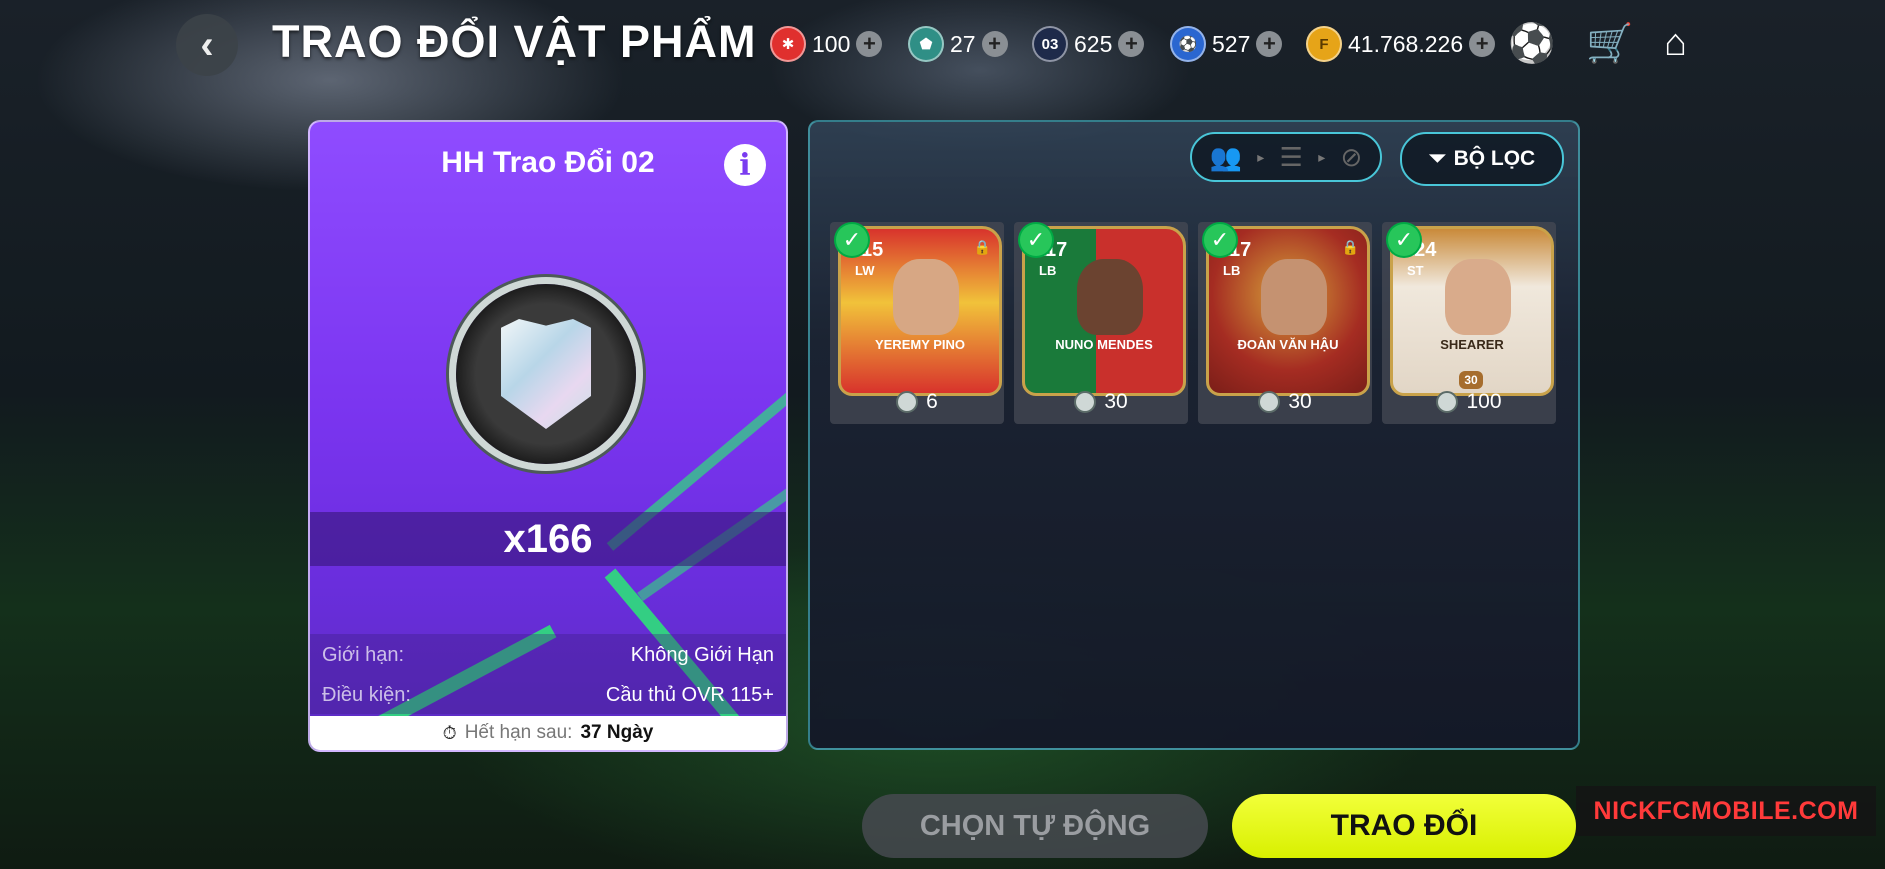 The image size is (1885, 869). I want to click on currency-card-pack: 03 625 +, so click(1088, 44).